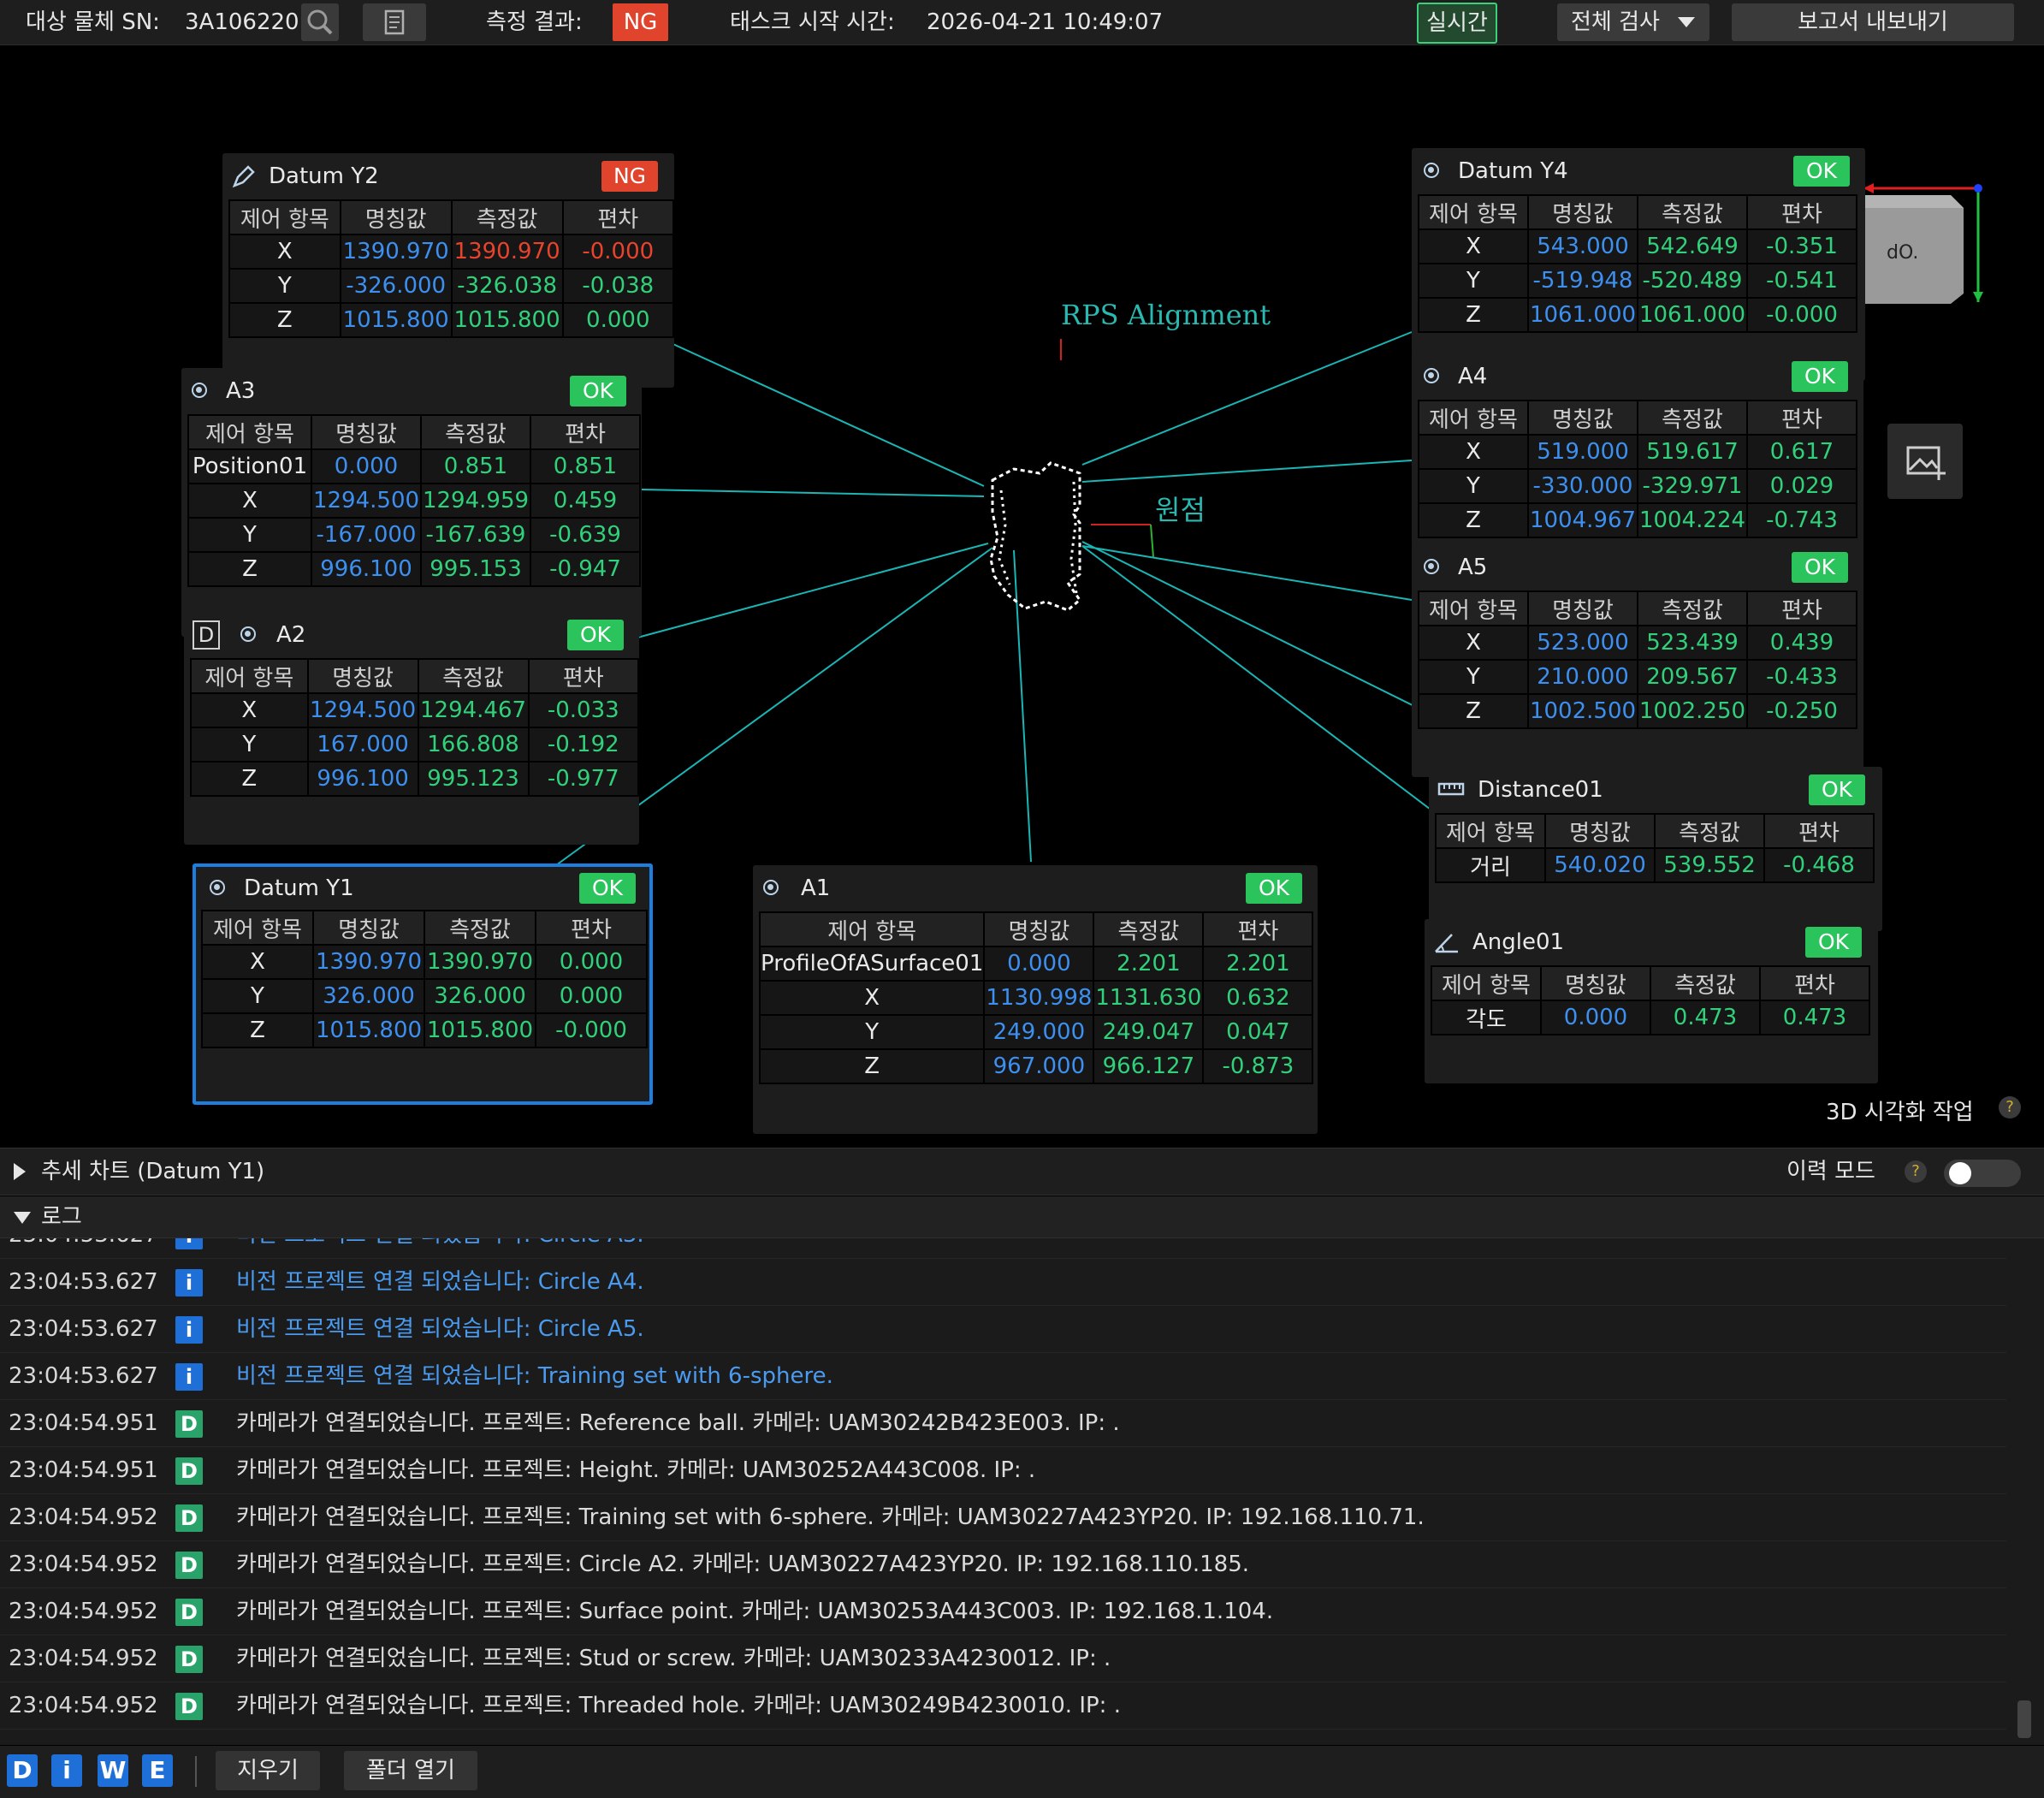 The image size is (2044, 1798). Describe the element at coordinates (424, 1030) in the screenshot. I see `table-row: Z 1015.800 1015.800 -0.000` at that location.